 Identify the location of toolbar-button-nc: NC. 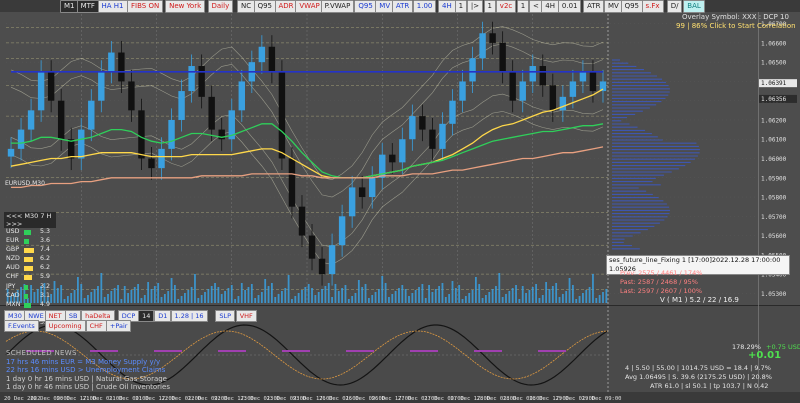
(246, 6).